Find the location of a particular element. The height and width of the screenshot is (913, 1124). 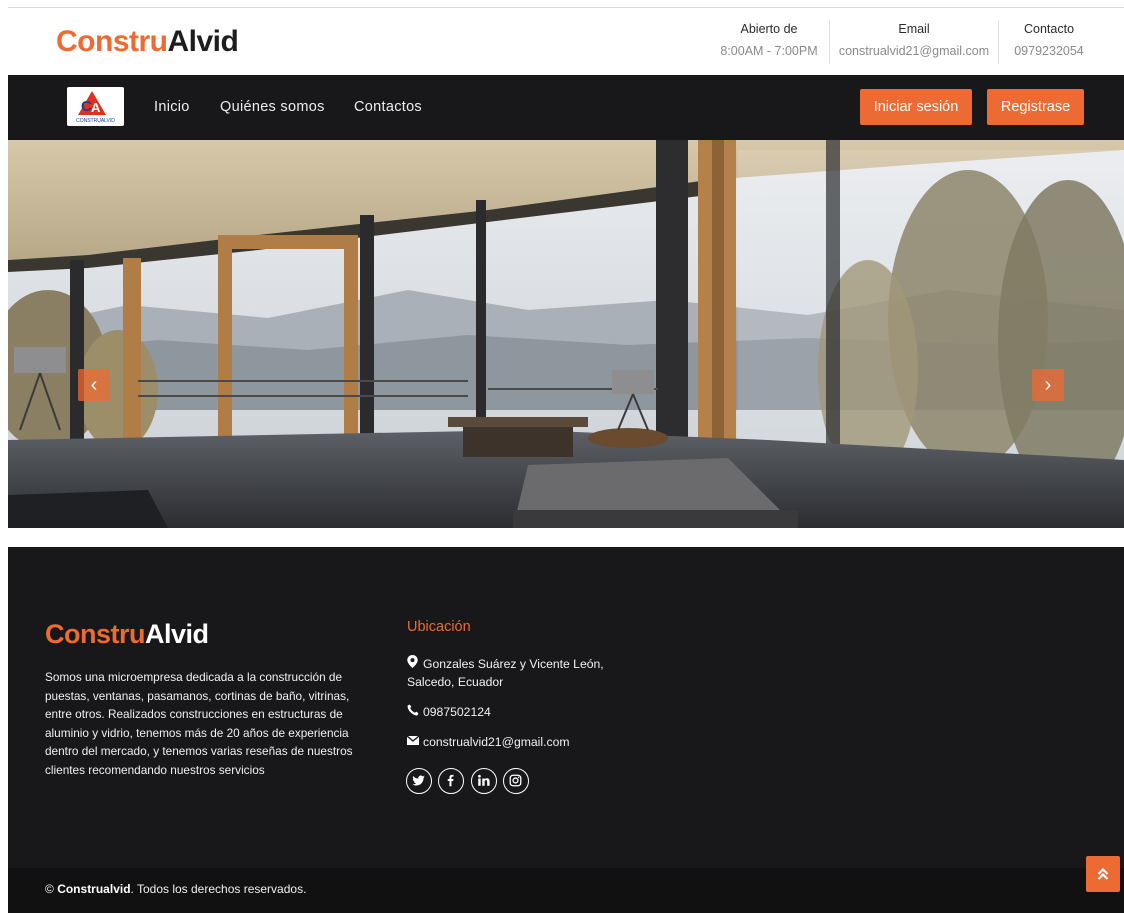

opening-hours-value: 8:00AM - 7:00PM is located at coordinates (769, 51).